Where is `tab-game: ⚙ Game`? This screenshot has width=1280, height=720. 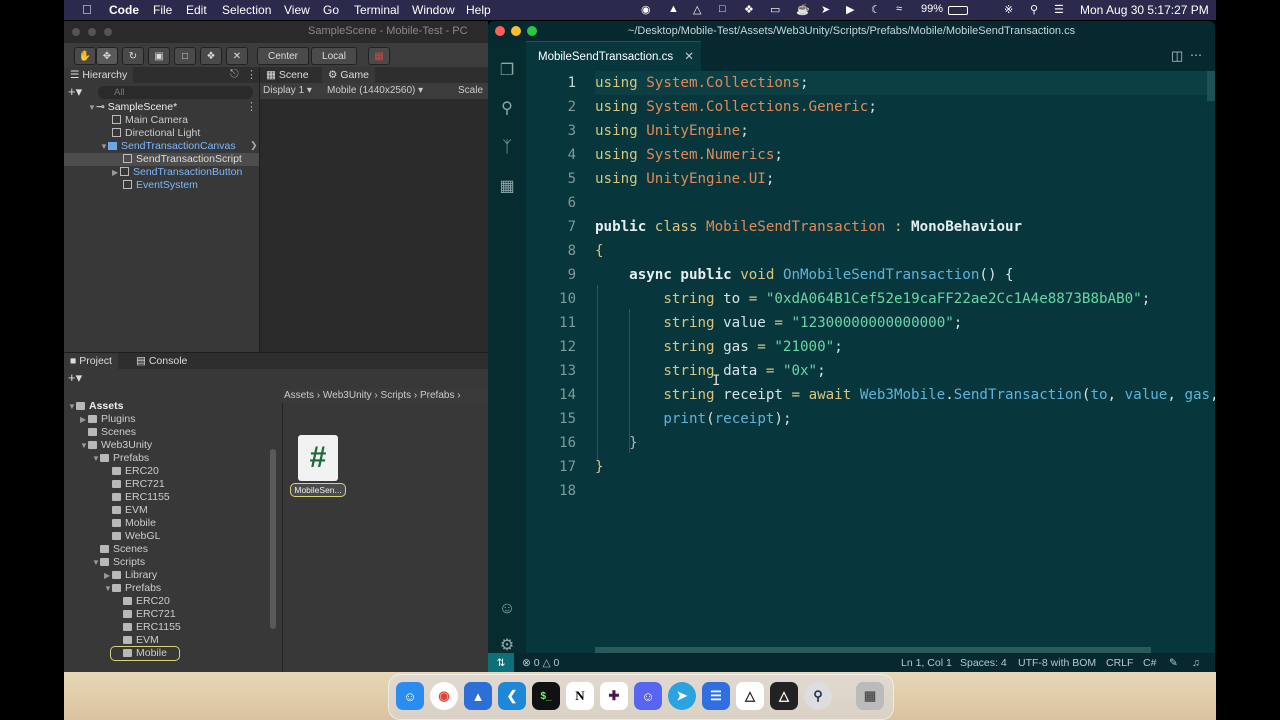 tab-game: ⚙ Game is located at coordinates (348, 75).